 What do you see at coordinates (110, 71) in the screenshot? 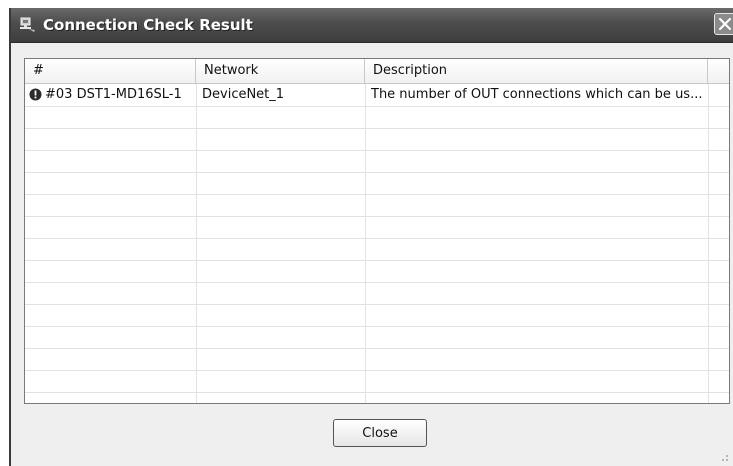
I see `column-header-number: #` at bounding box center [110, 71].